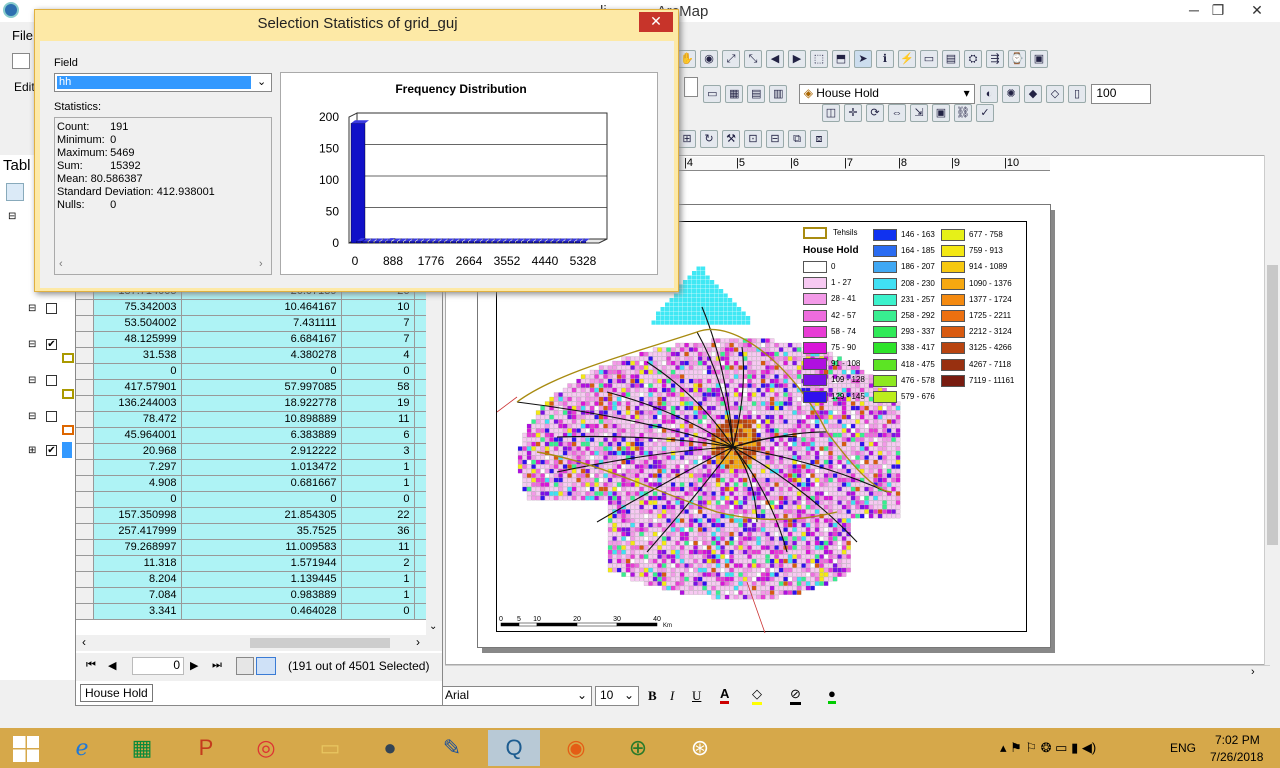 The image size is (1280, 768). I want to click on grid-icon: ⊡, so click(753, 139).